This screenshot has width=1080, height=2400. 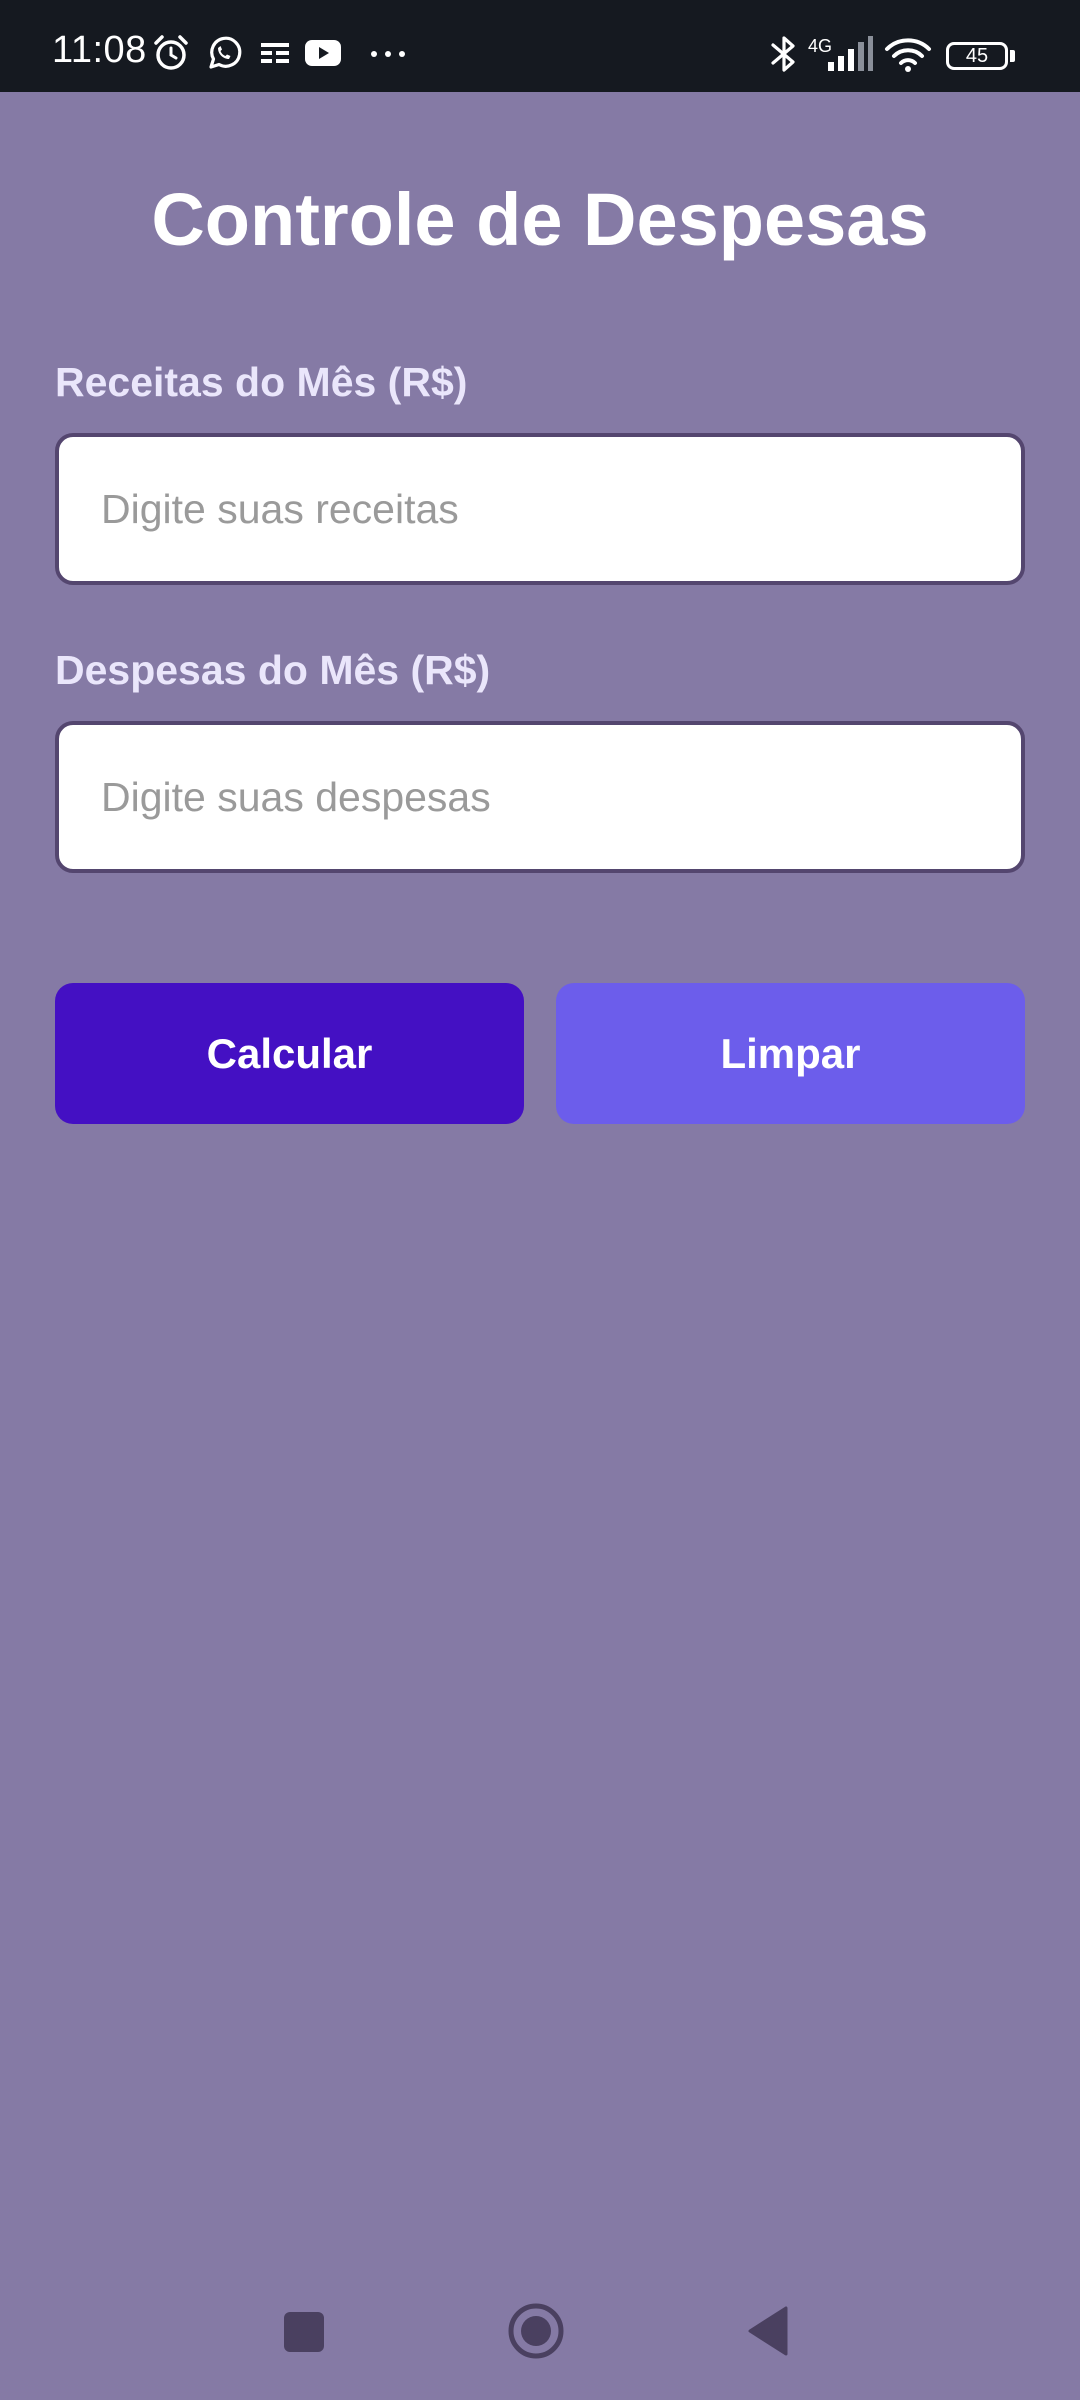 I want to click on income-label: Receitas do Mês (R$), so click(x=261, y=382).